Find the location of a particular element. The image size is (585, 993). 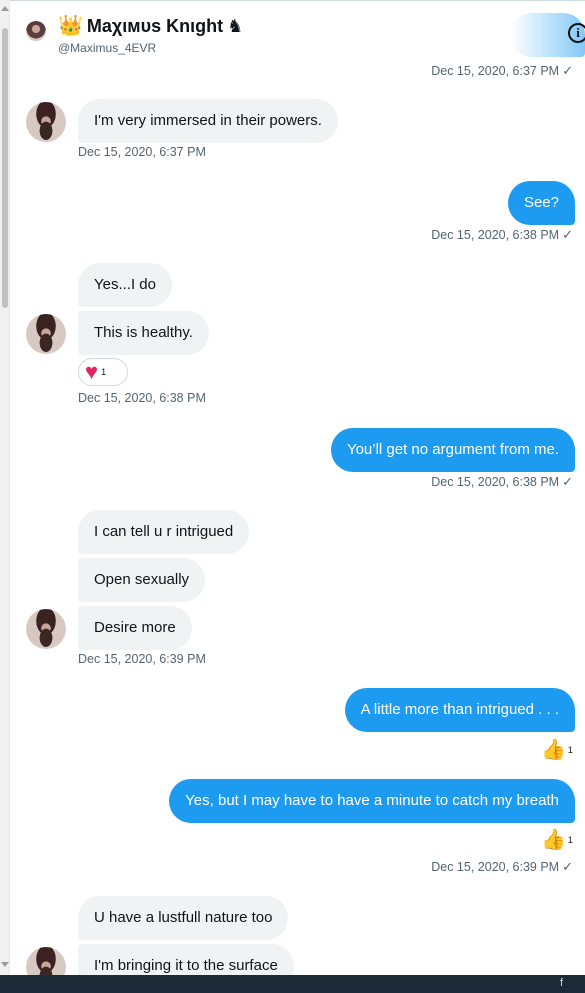

conversation-header: 👑 Maχιмυs Knιght ♞ @Maximus_4EVR i is located at coordinates (297, 30).